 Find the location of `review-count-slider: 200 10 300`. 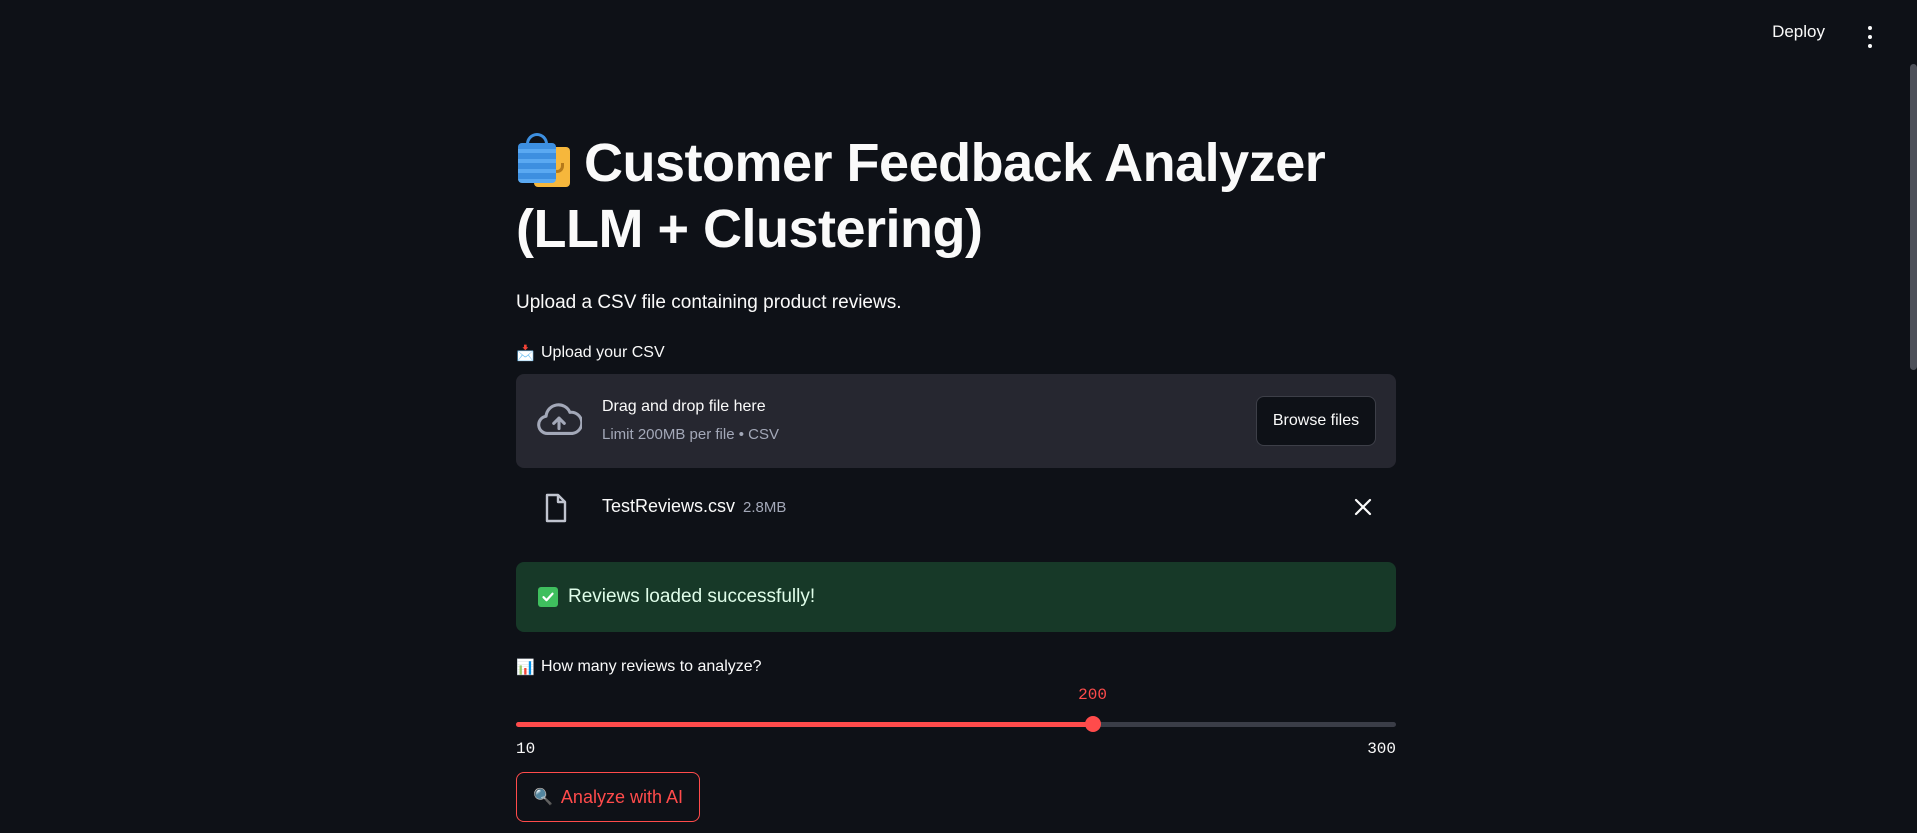

review-count-slider: 200 10 300 is located at coordinates (956, 718).